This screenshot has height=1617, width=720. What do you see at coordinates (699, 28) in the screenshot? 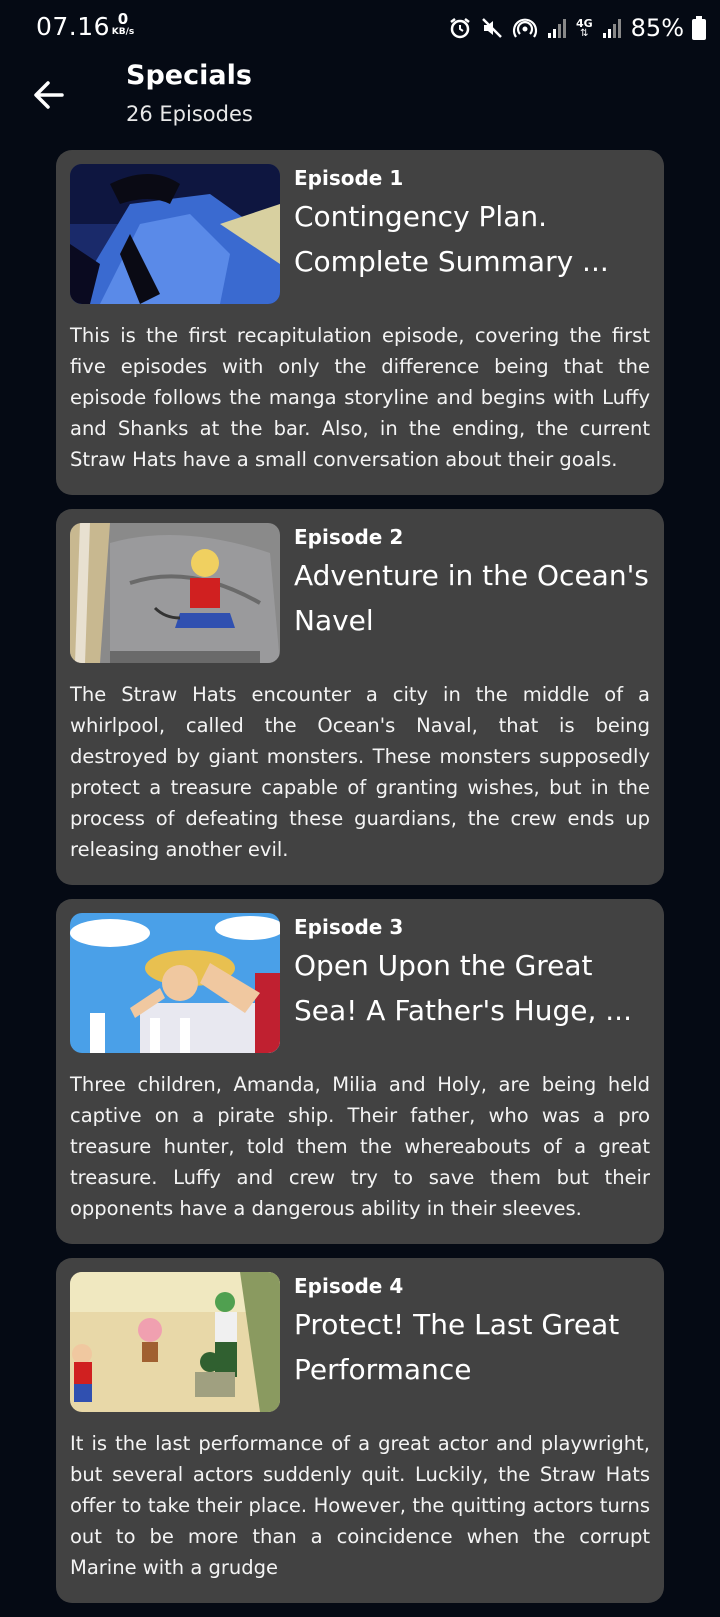
I see `battery-icon` at bounding box center [699, 28].